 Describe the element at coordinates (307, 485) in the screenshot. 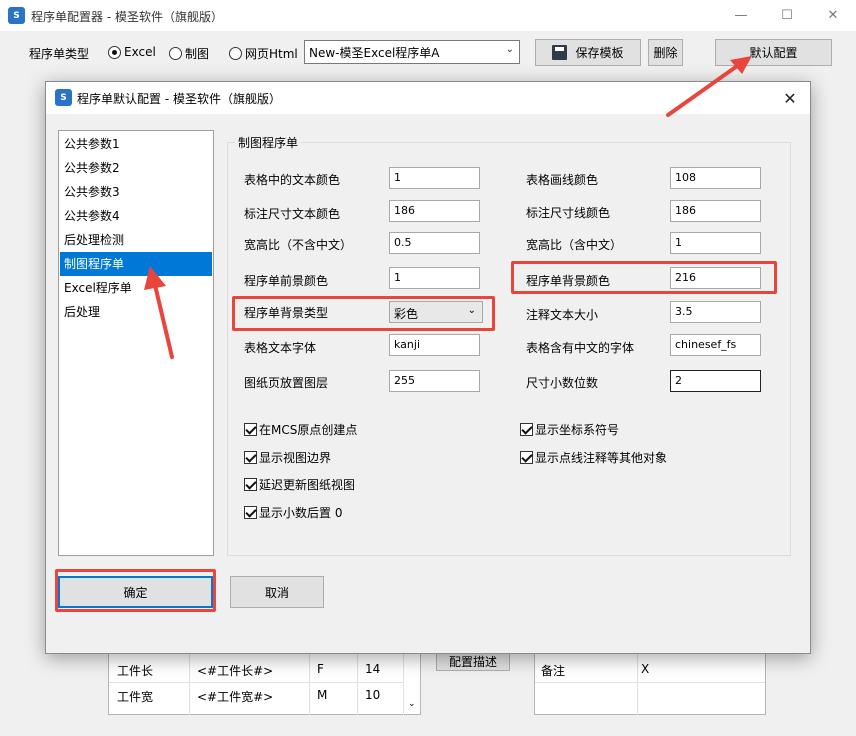

I see `checkbox-label: 延迟更新图纸视图` at that location.